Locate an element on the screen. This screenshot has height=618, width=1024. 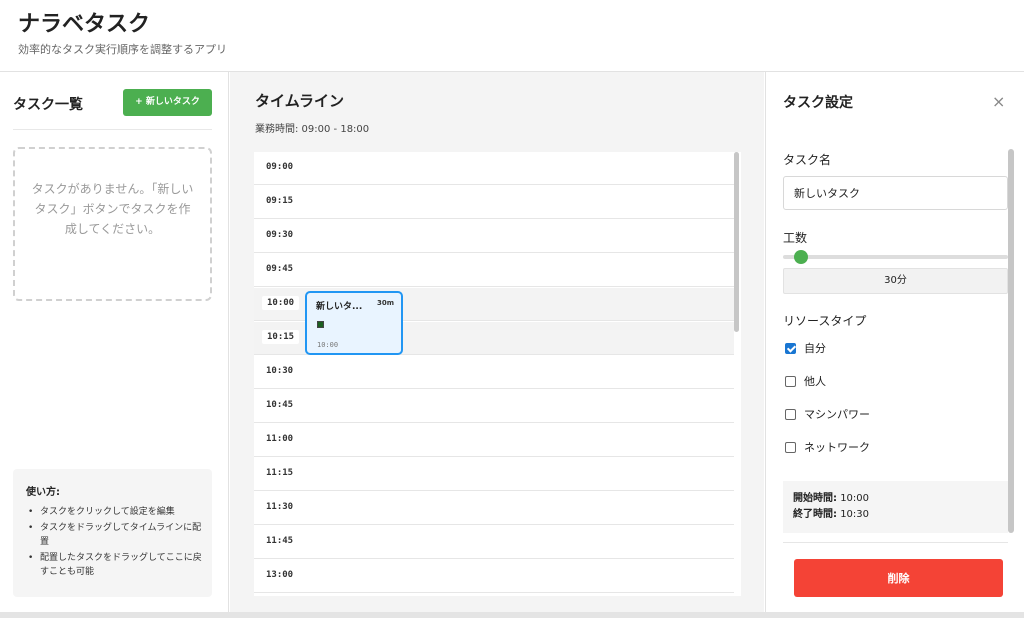
close-icon: × is located at coordinates (998, 102).